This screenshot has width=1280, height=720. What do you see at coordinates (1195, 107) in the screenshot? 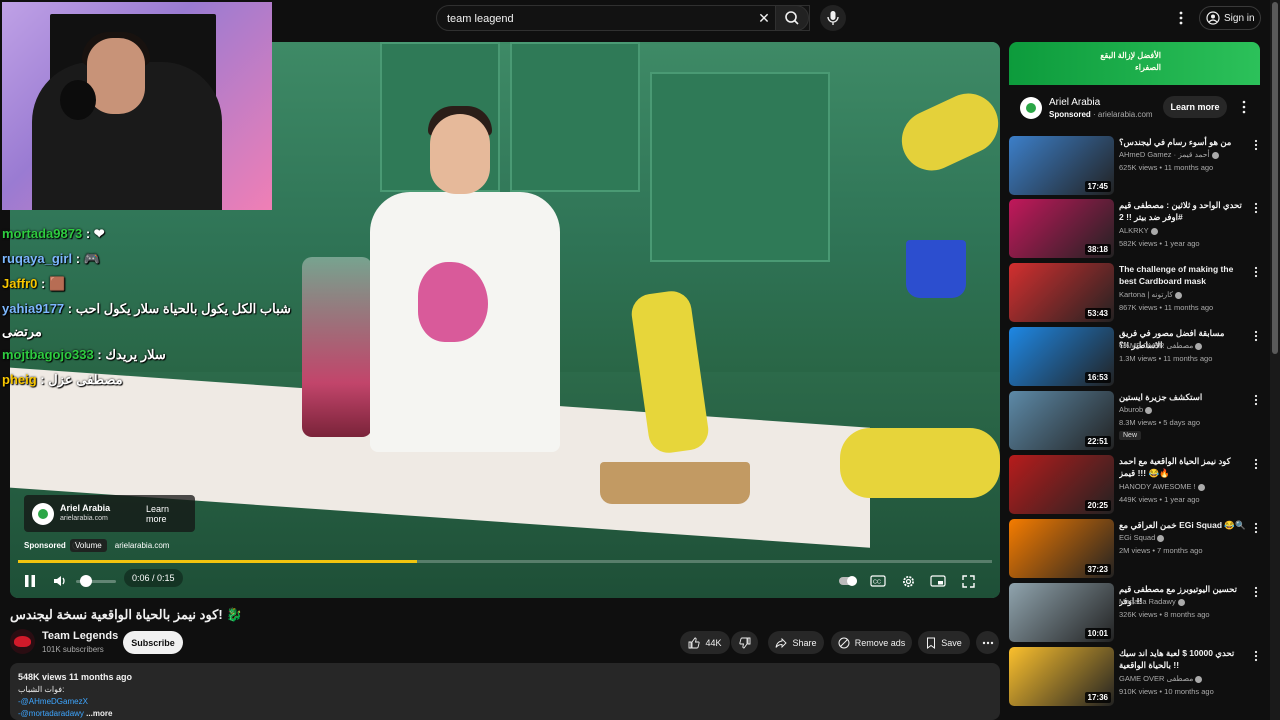
I see `sidebar-ad-learn-more-button: Learn more` at bounding box center [1195, 107].